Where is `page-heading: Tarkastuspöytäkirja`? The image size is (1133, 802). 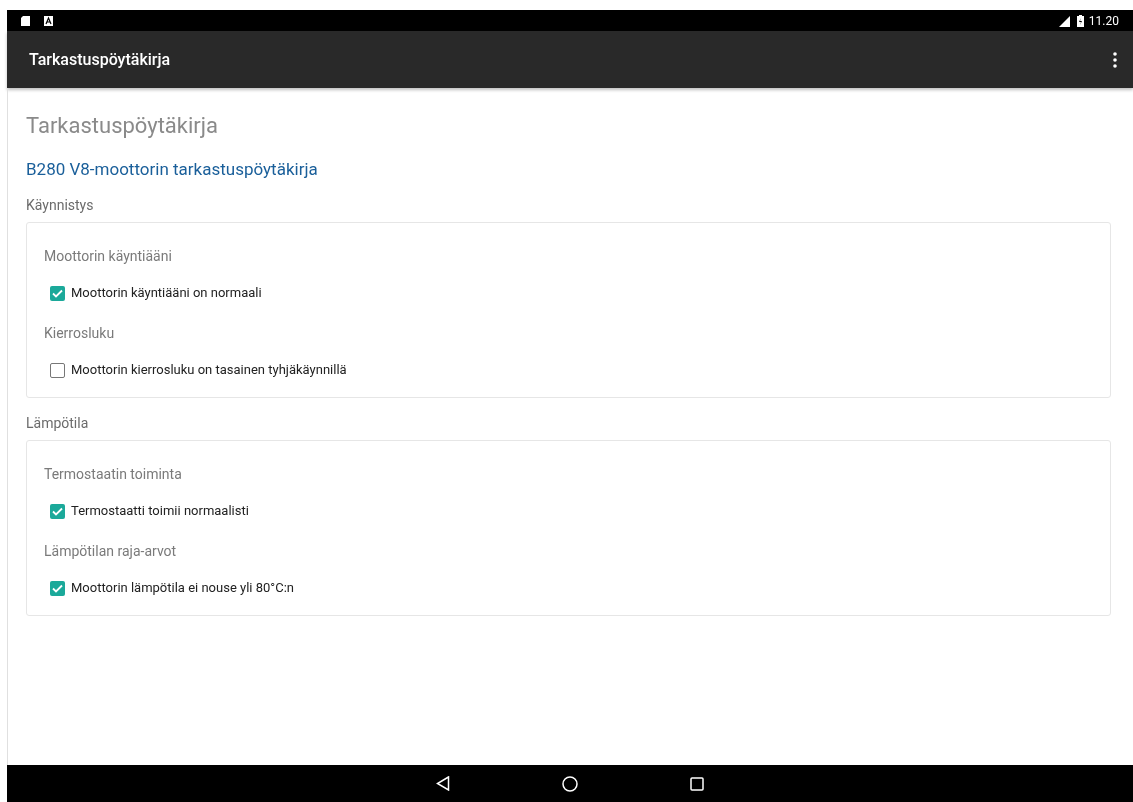
page-heading: Tarkastuspöytäkirja is located at coordinates (122, 126).